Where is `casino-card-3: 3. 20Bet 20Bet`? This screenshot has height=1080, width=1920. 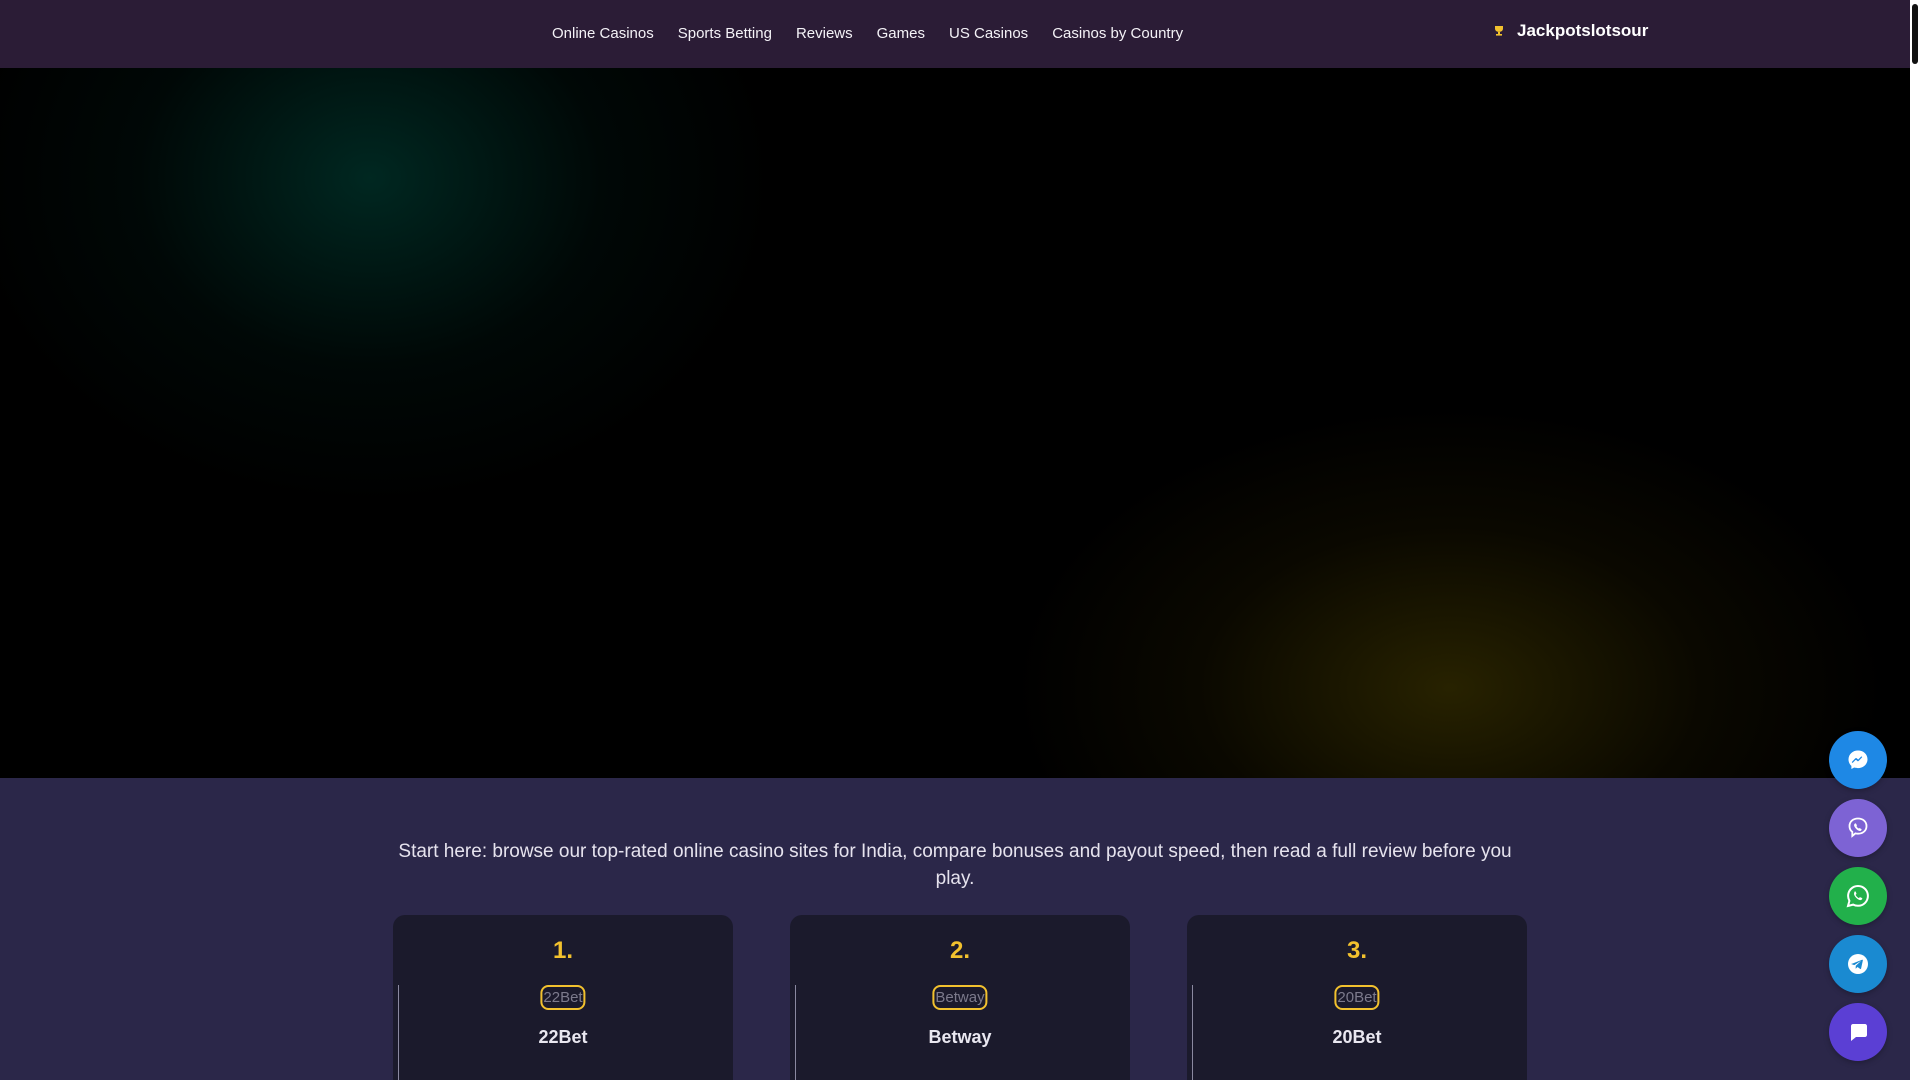
casino-card-3: 3. 20Bet 20Bet is located at coordinates (1357, 997).